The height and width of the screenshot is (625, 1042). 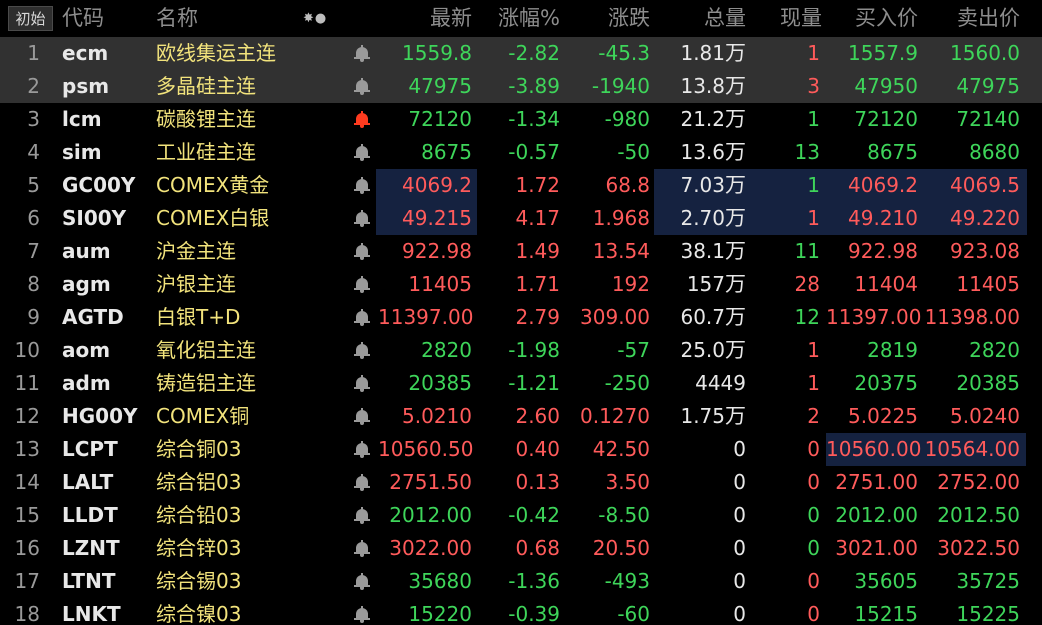 I want to click on row-change: -60, so click(x=633, y=613).